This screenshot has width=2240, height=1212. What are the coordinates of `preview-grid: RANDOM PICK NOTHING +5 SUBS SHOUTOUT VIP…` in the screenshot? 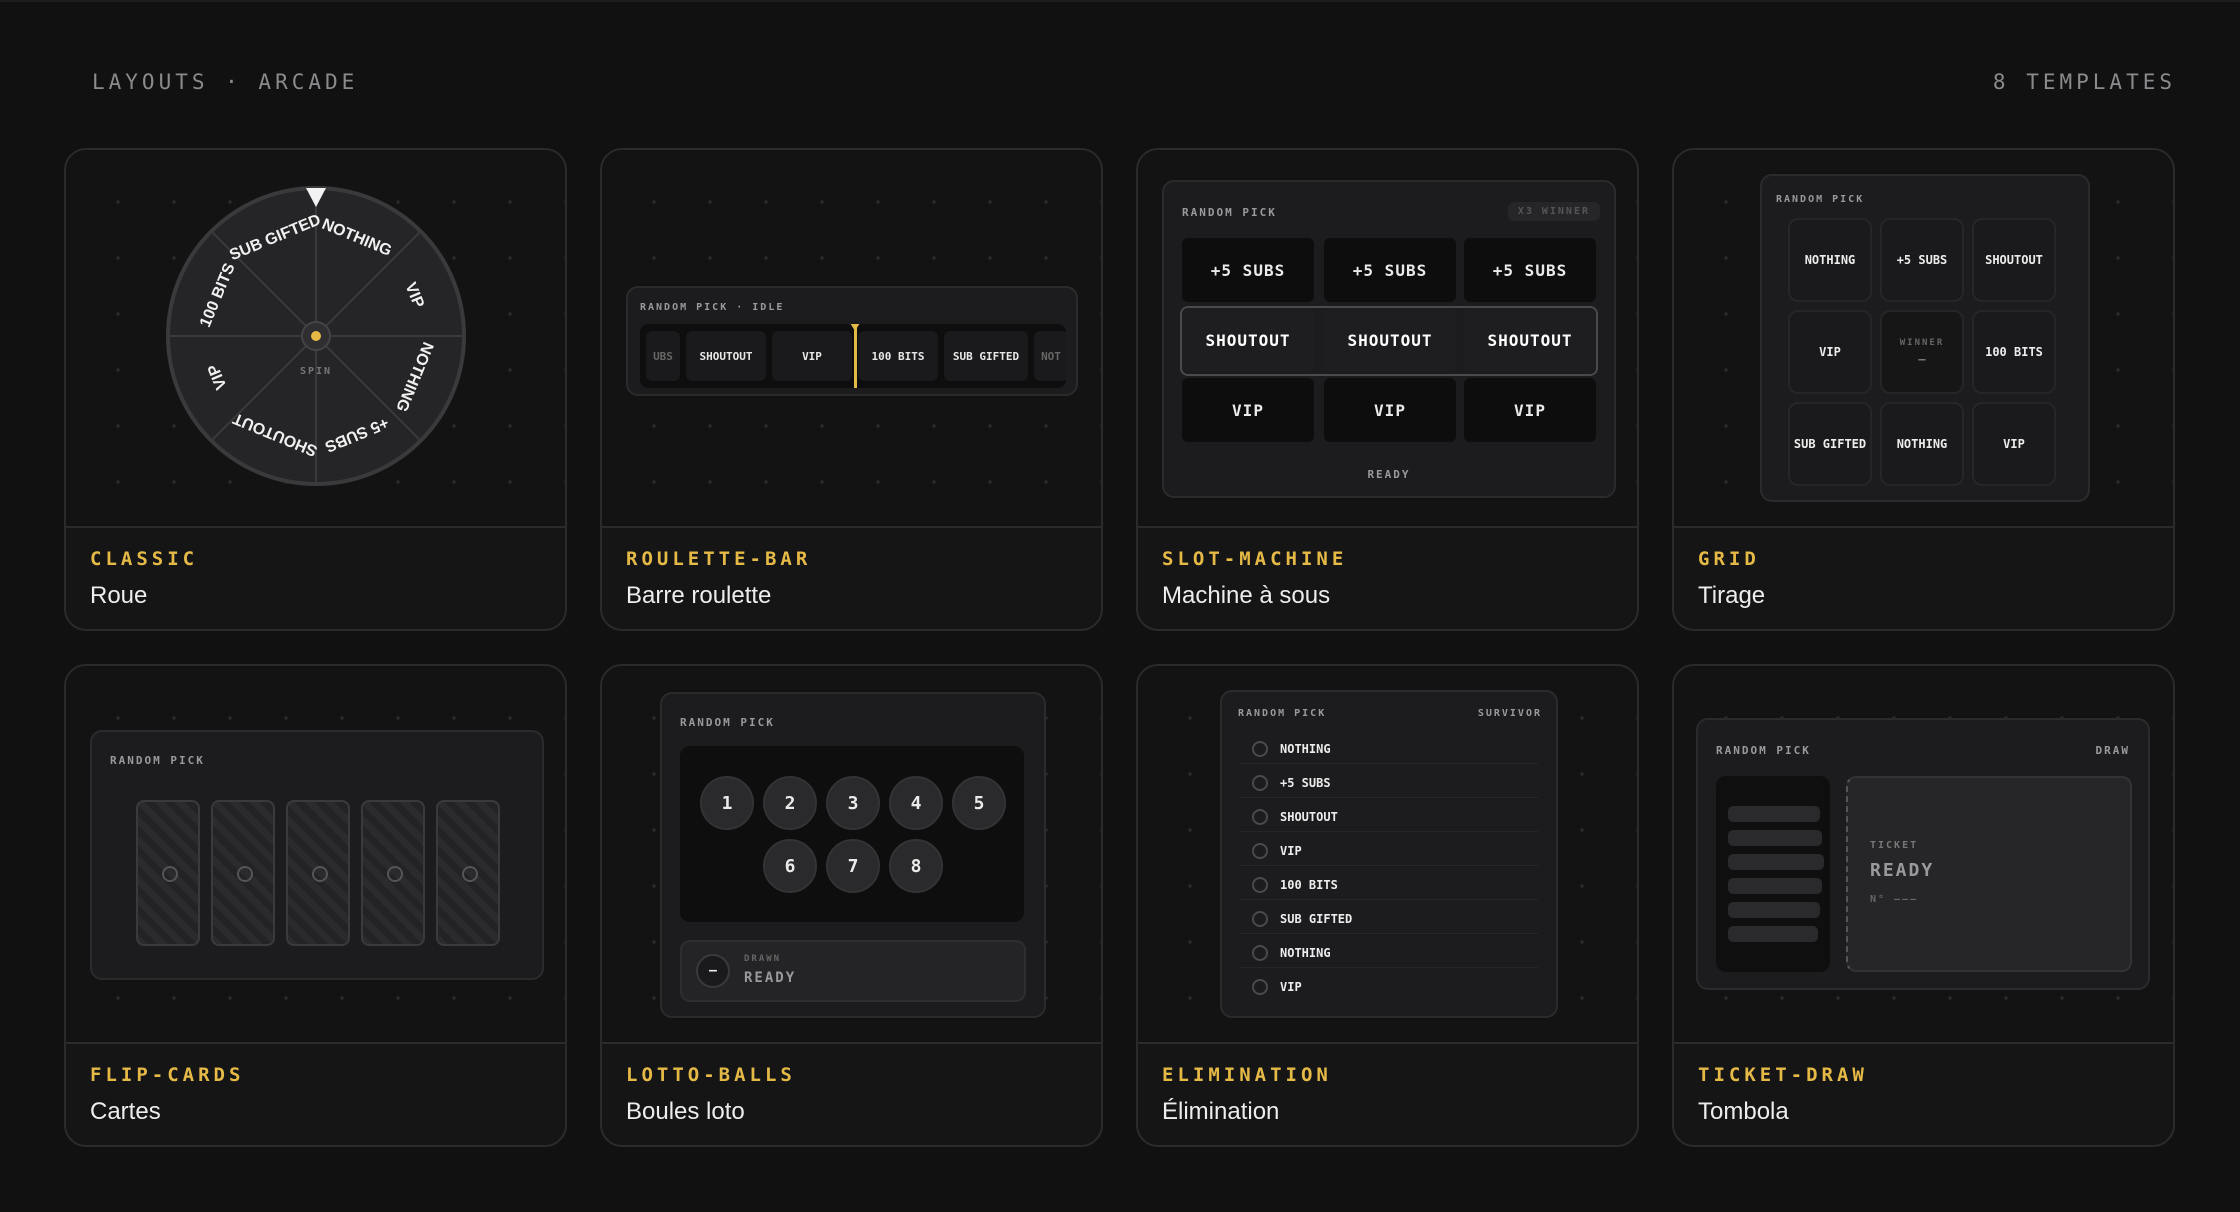 It's located at (1923, 339).